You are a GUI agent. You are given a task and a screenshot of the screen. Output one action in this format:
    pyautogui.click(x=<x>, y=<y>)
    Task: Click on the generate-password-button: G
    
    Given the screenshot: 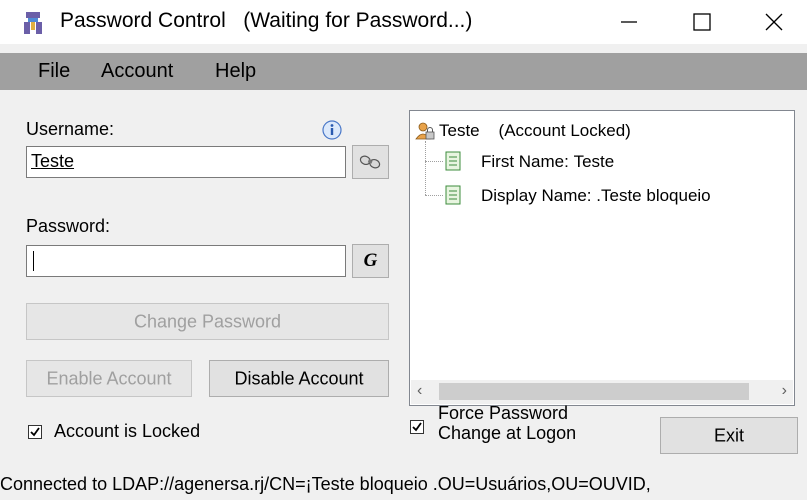 What is the action you would take?
    pyautogui.click(x=370, y=261)
    